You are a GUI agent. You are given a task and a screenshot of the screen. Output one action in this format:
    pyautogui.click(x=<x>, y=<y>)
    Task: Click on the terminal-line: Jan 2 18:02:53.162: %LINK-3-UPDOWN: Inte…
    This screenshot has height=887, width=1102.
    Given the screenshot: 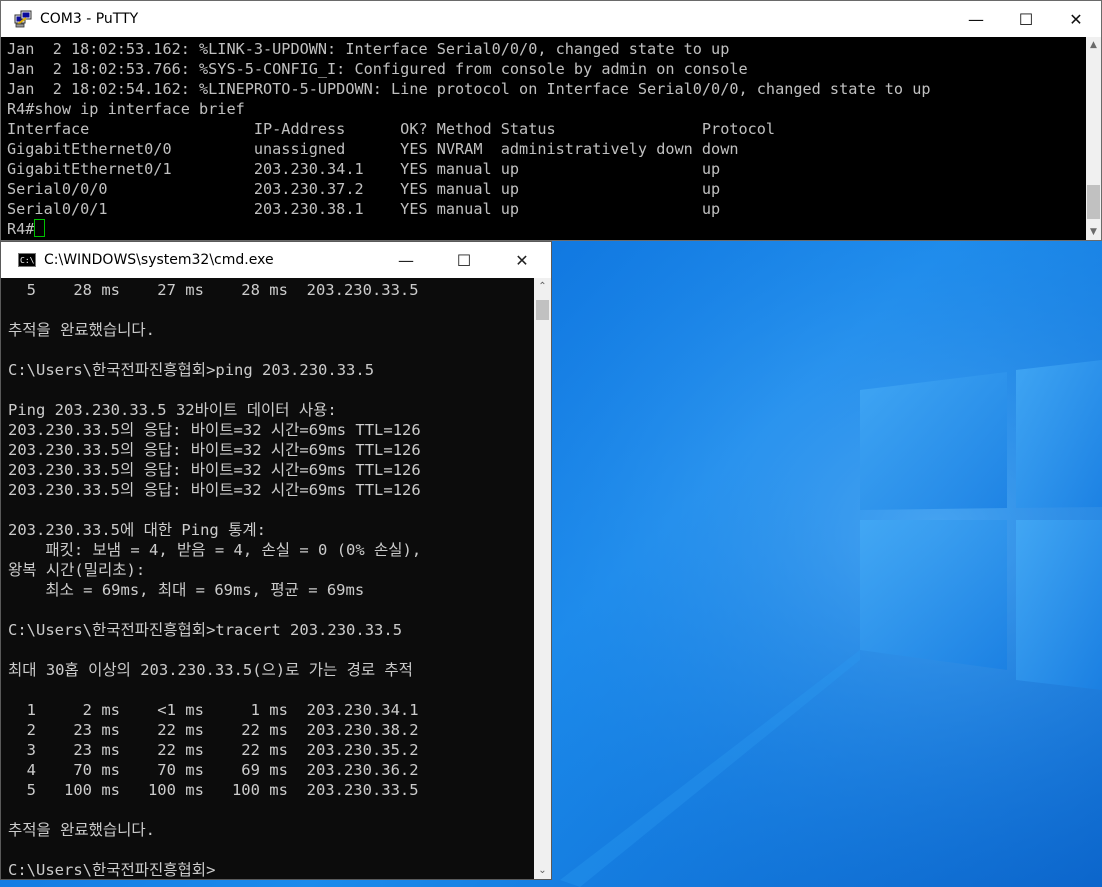 What is the action you would take?
    pyautogui.click(x=368, y=49)
    